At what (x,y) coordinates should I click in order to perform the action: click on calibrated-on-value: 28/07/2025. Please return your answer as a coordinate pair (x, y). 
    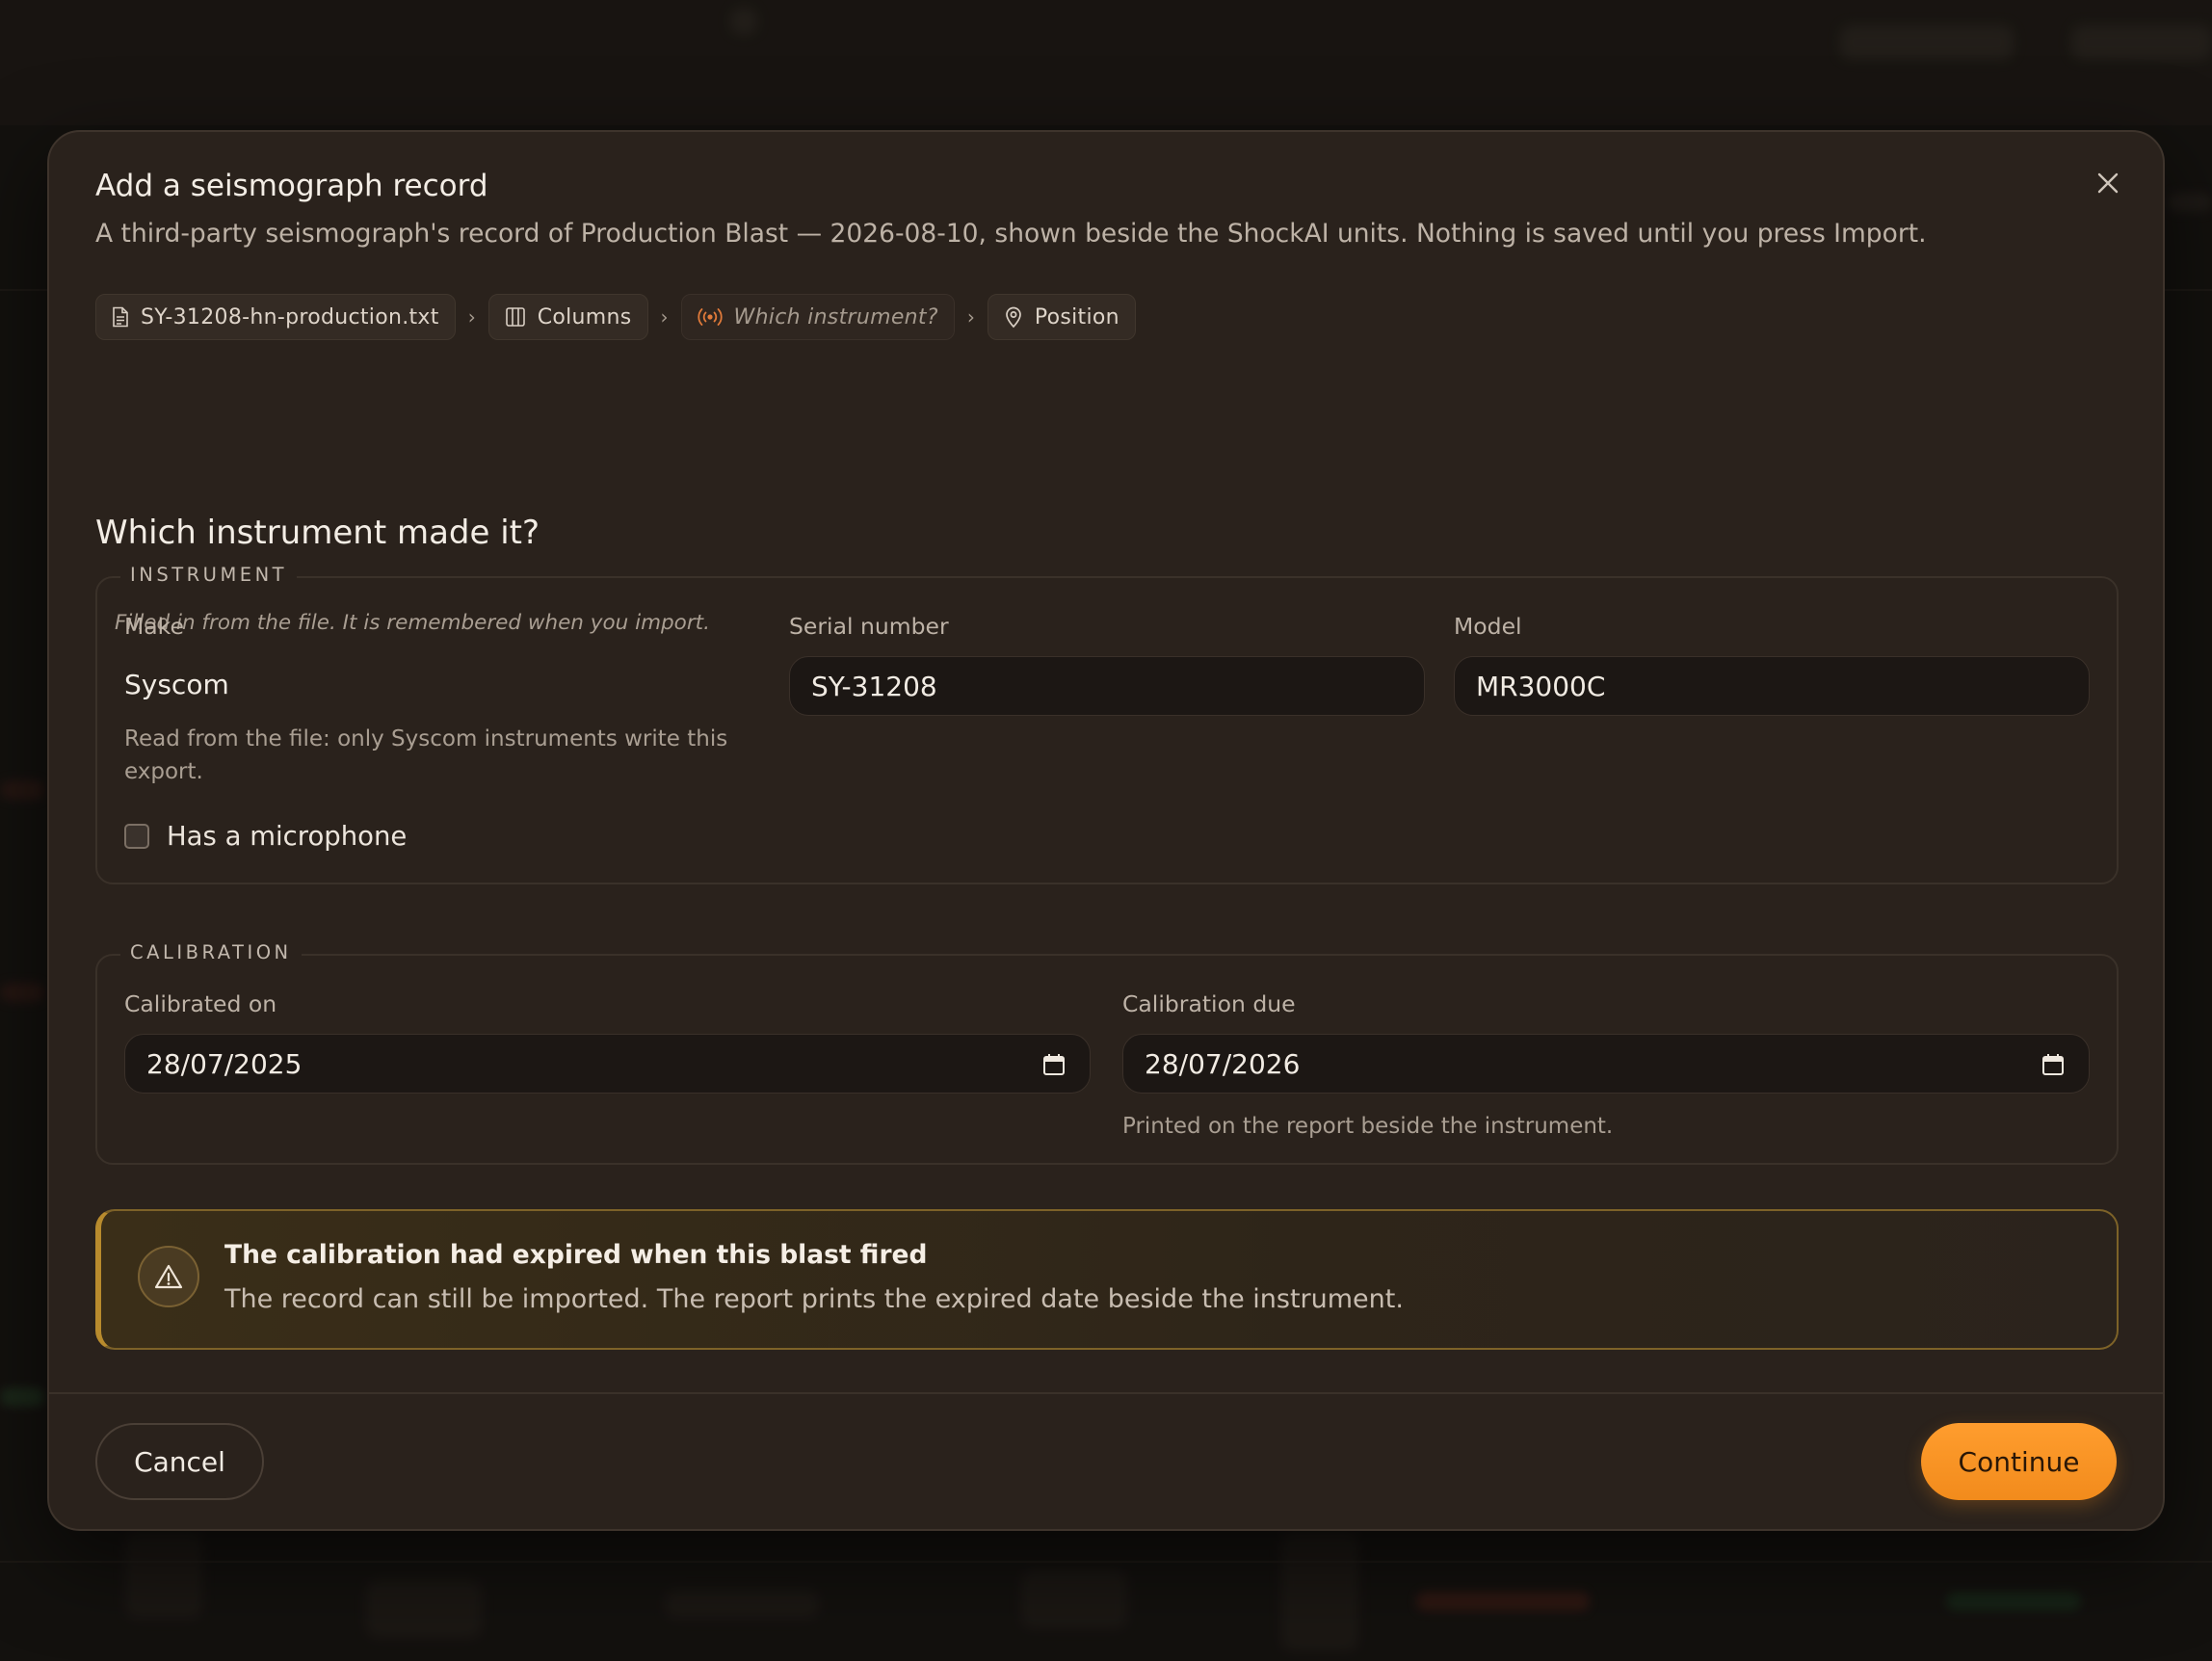
    Looking at the image, I should click on (224, 1064).